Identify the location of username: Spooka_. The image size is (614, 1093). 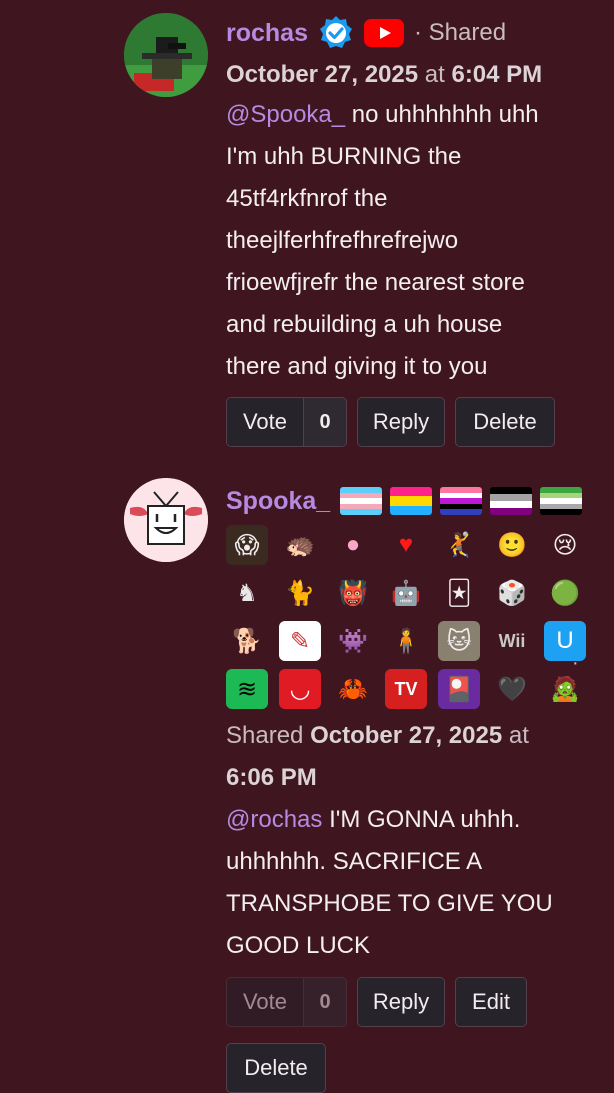
(278, 501).